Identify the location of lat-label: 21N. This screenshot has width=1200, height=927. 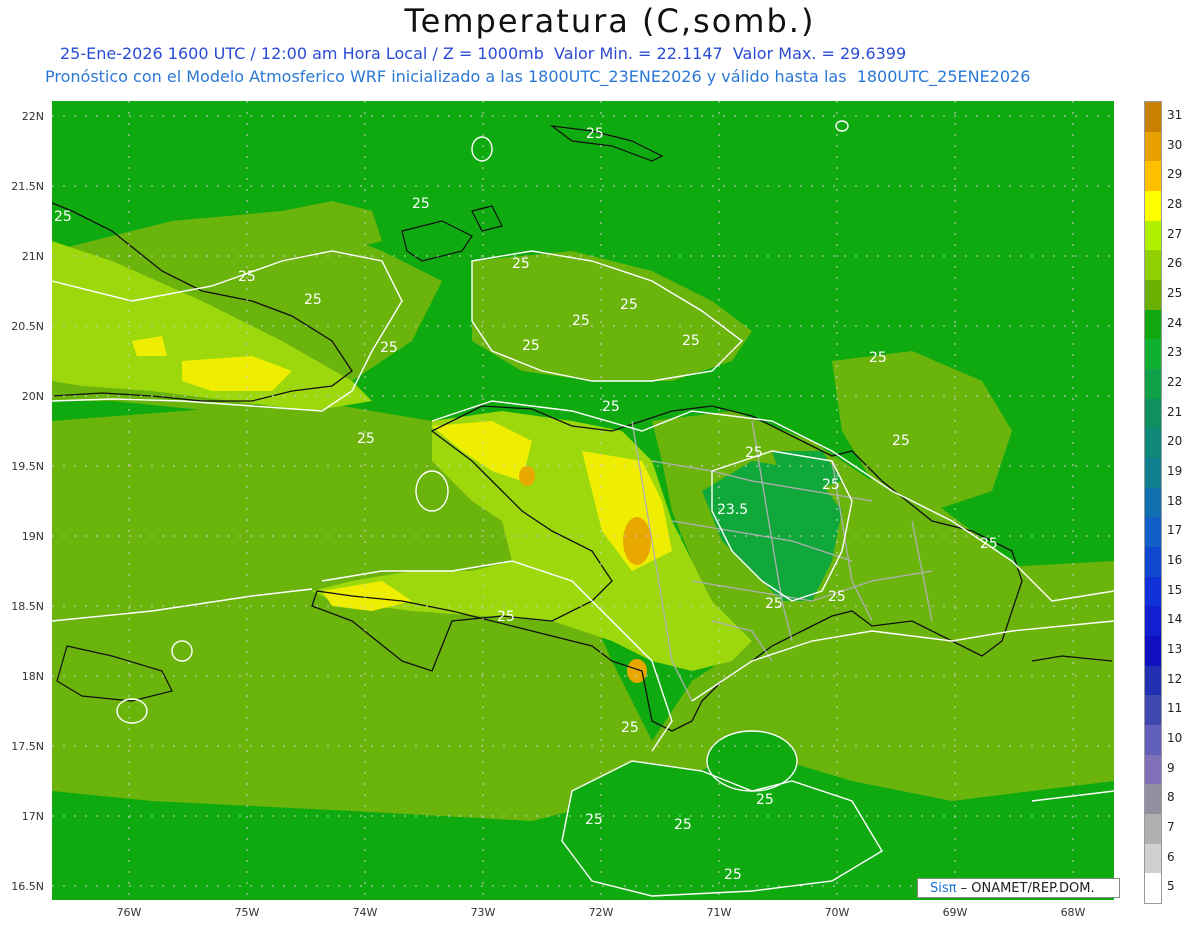
(33, 256).